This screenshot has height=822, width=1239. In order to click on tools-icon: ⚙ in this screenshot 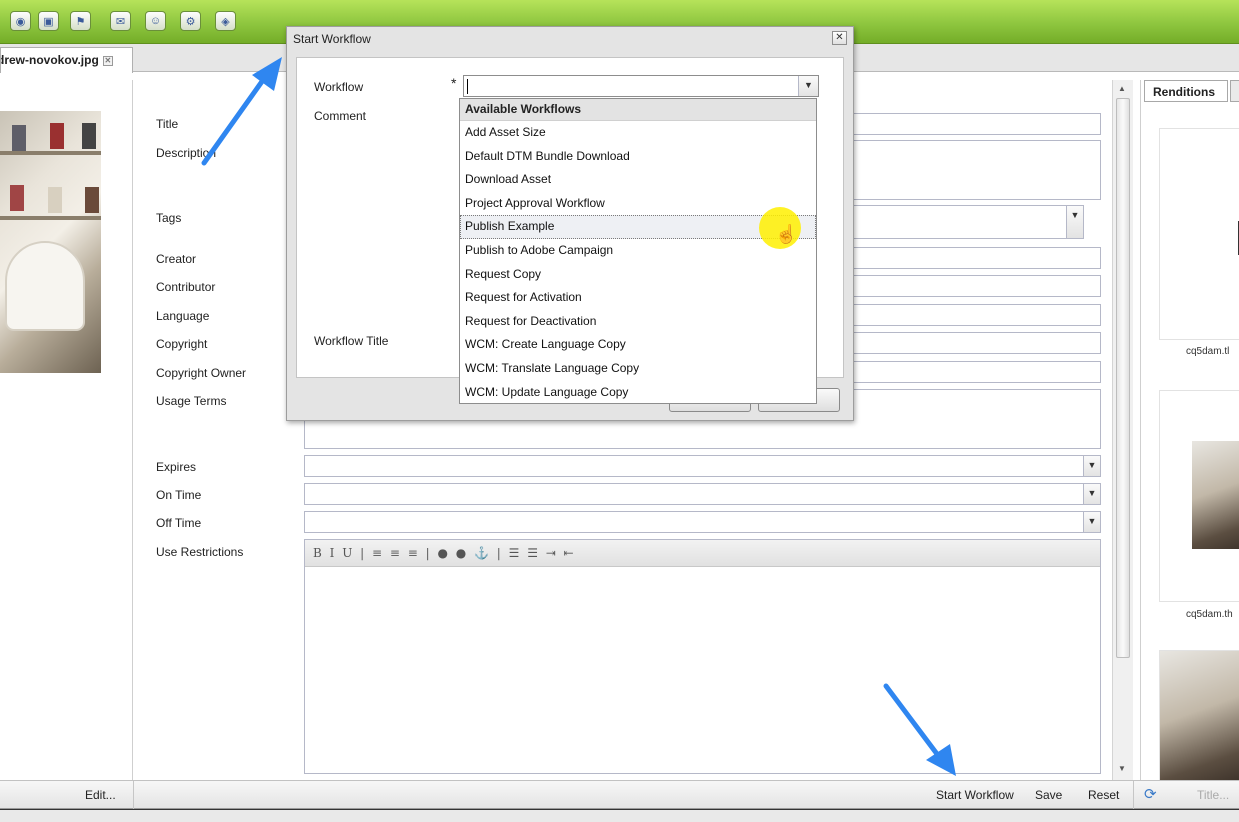, I will do `click(190, 21)`.